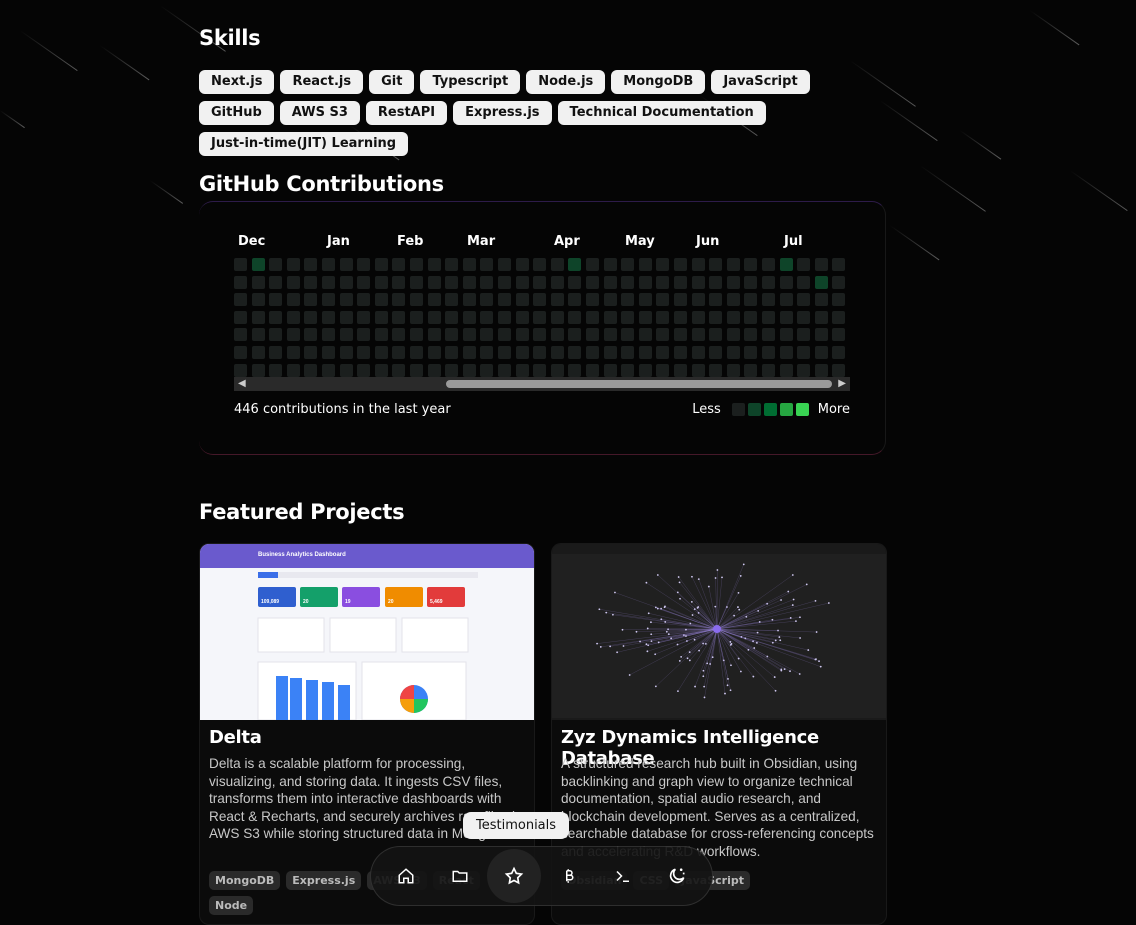 This screenshot has height=925, width=1136. What do you see at coordinates (460, 876) in the screenshot?
I see `projects-button` at bounding box center [460, 876].